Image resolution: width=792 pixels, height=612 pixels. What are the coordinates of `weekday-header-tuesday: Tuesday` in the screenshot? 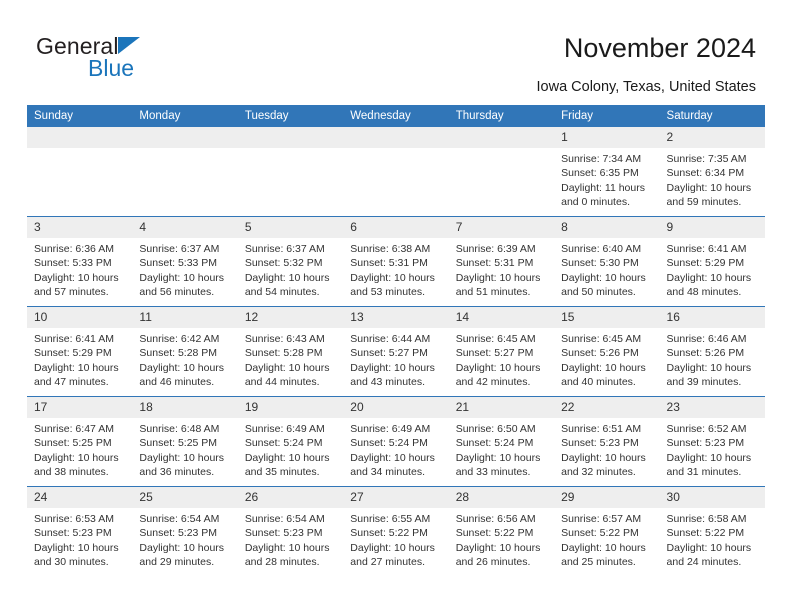 It's located at (290, 116).